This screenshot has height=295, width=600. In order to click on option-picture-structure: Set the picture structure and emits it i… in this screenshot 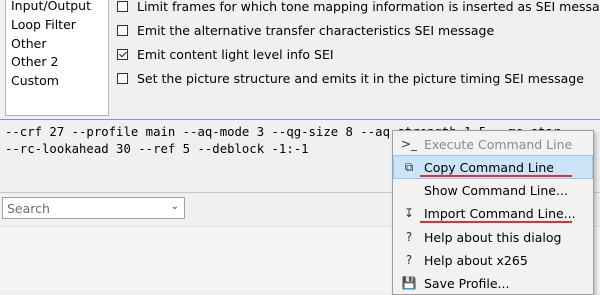, I will do `click(350, 78)`.